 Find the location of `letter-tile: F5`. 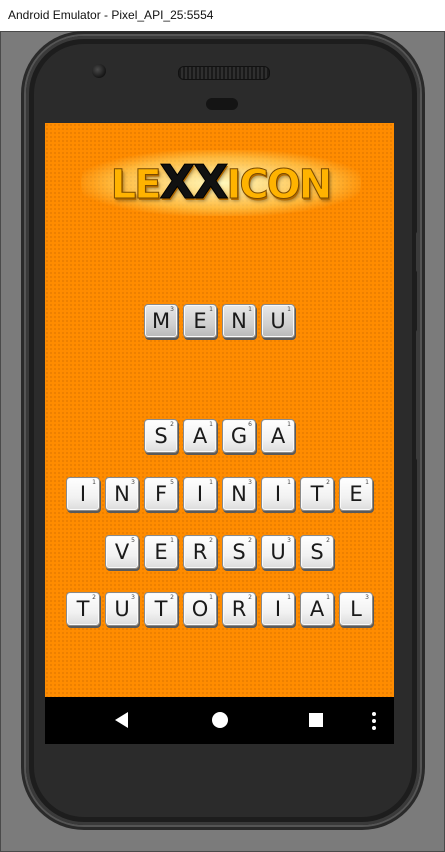

letter-tile: F5 is located at coordinates (161, 494).